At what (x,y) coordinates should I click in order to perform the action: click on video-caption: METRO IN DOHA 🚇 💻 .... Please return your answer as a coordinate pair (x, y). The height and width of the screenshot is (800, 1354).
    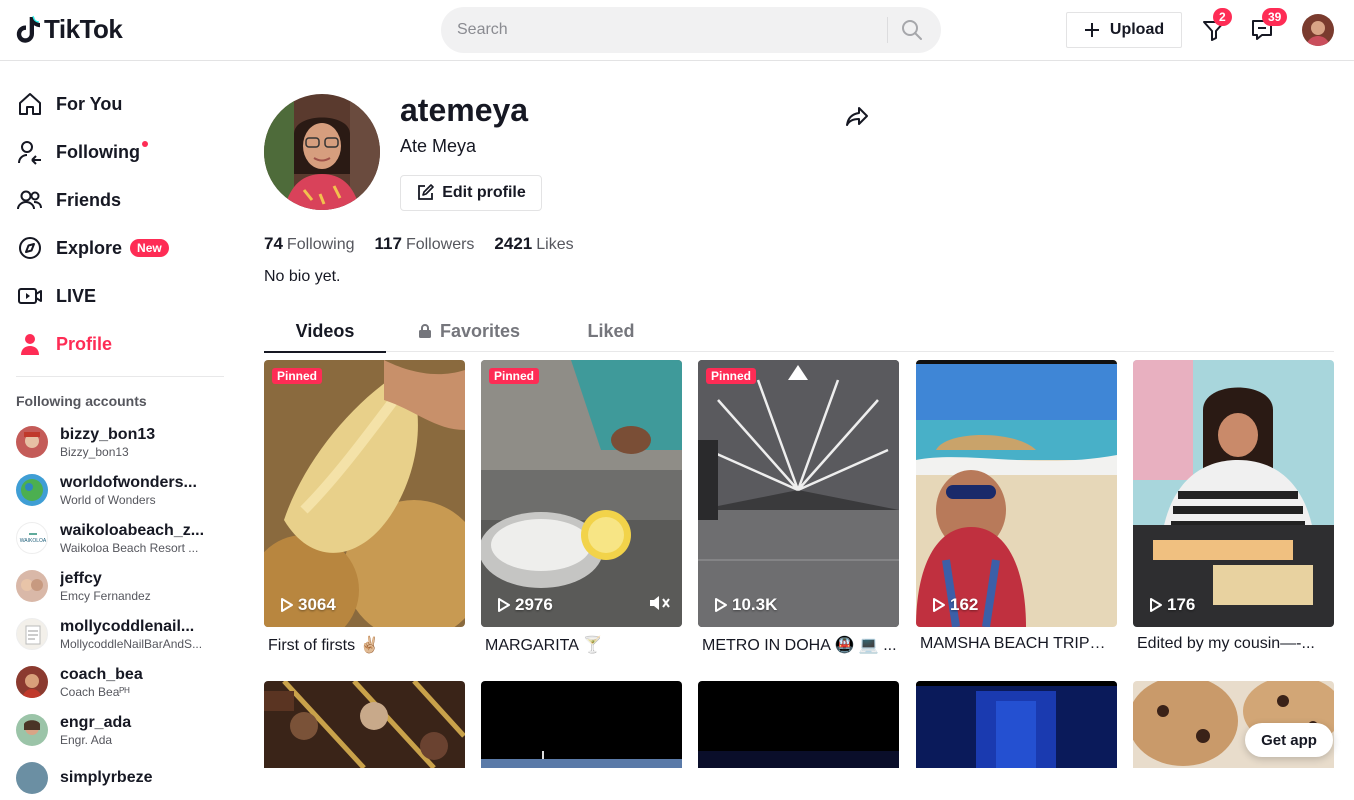
    Looking at the image, I should click on (800, 645).